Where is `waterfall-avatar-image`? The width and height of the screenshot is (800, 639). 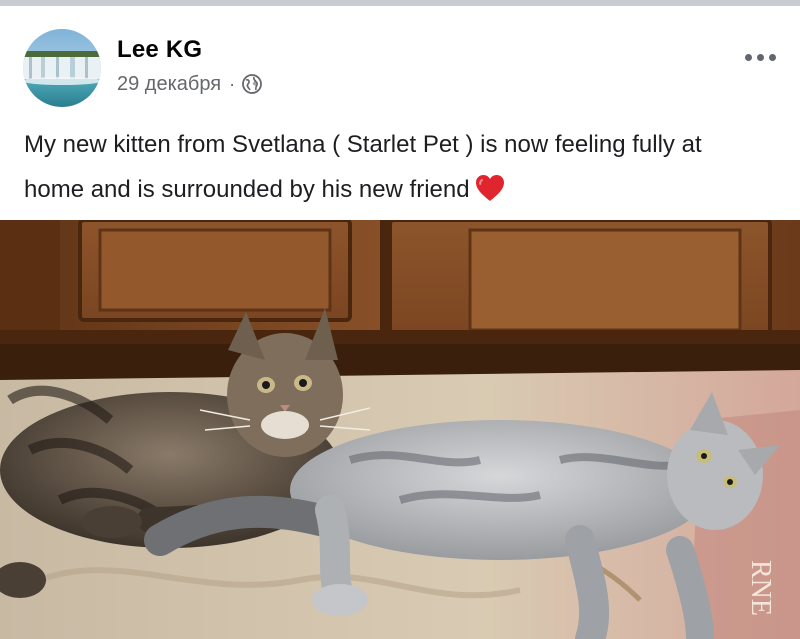
waterfall-avatar-image is located at coordinates (62, 68).